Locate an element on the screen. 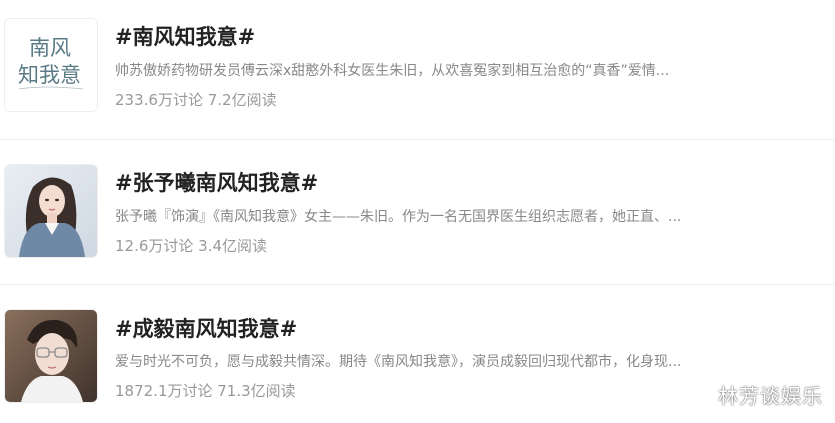 The width and height of the screenshot is (835, 423). svg-text: 南风 is located at coordinates (50, 48).